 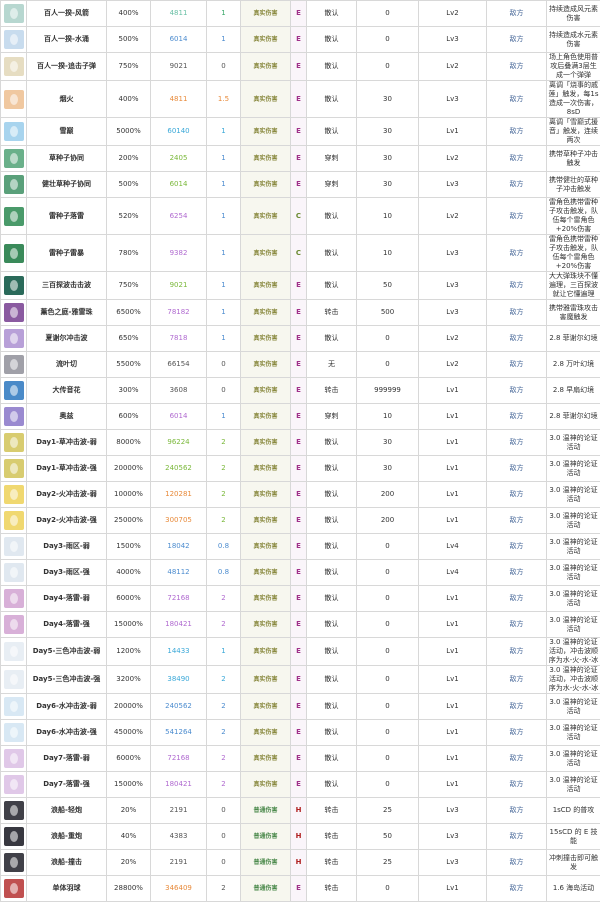 What do you see at coordinates (129, 132) in the screenshot?
I see `percent-cell: 5000%` at bounding box center [129, 132].